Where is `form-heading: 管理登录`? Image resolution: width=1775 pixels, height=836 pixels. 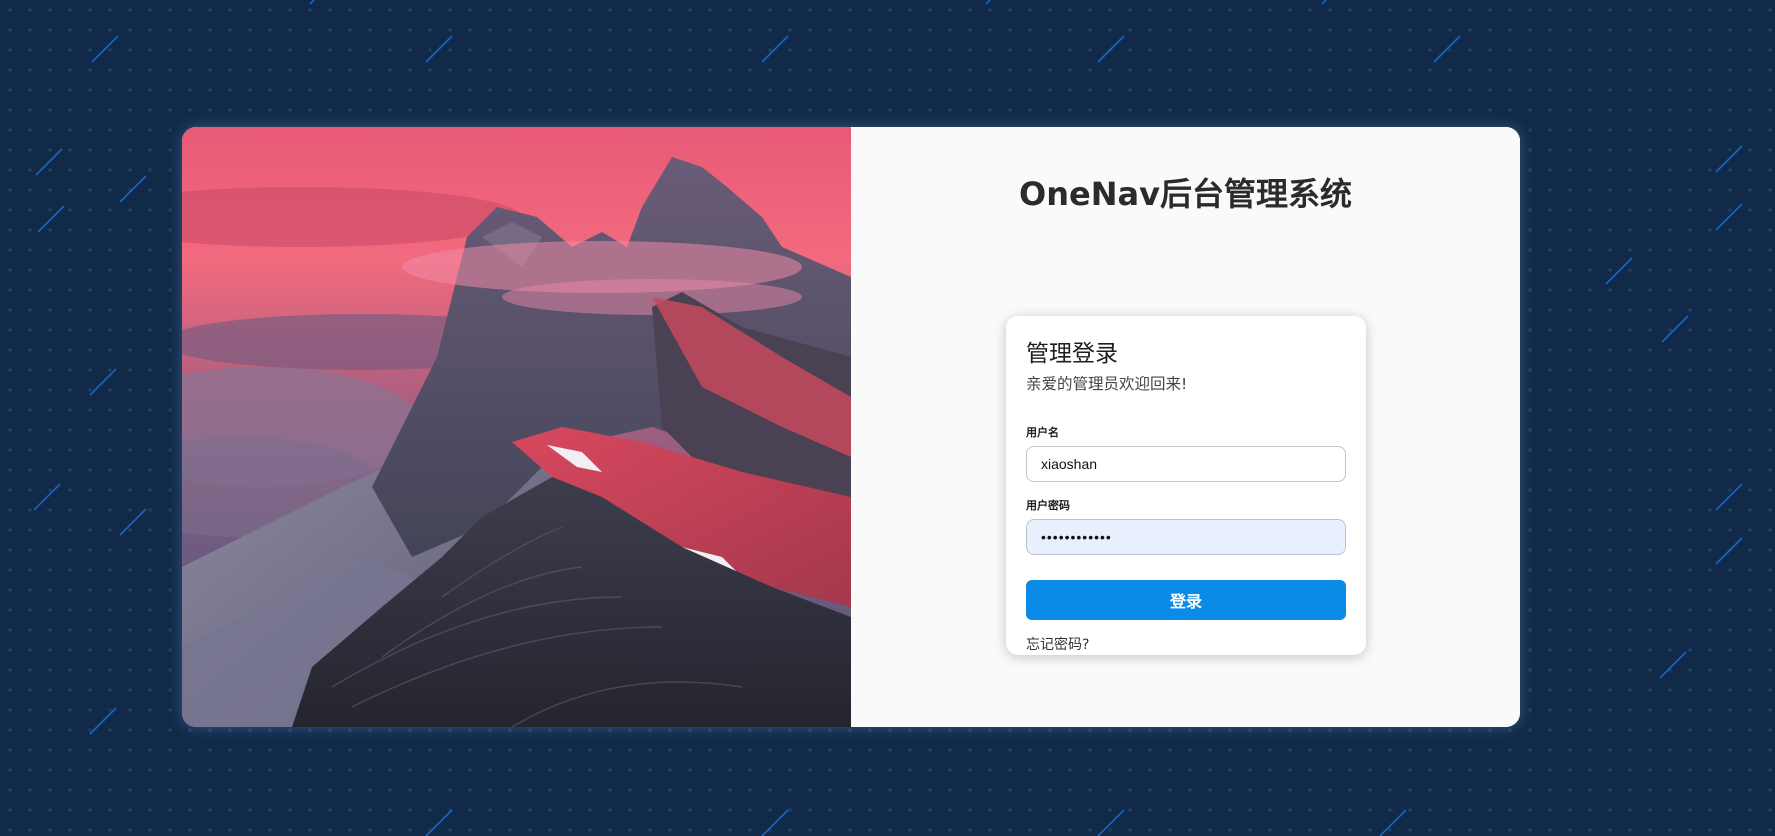
form-heading: 管理登录 is located at coordinates (1072, 354).